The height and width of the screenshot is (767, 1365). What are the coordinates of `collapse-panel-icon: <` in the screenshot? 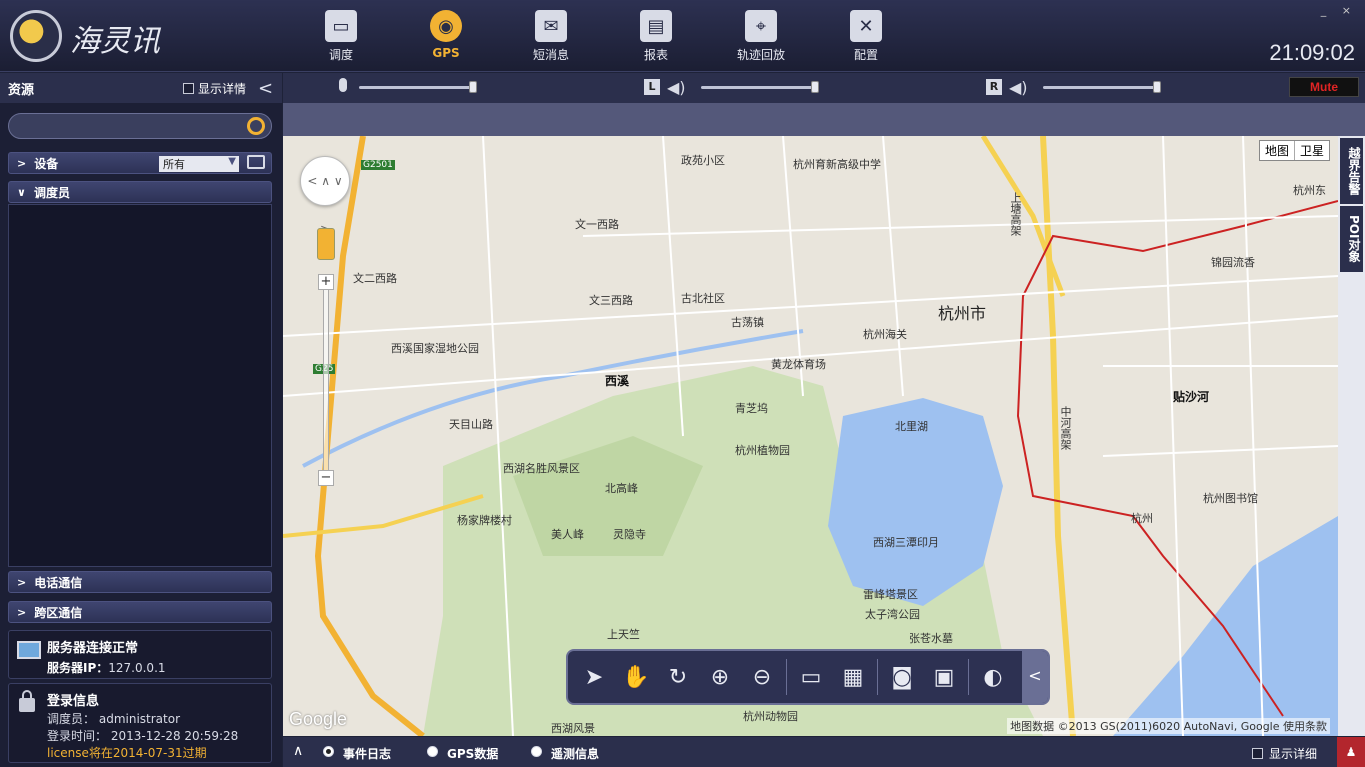 It's located at (265, 88).